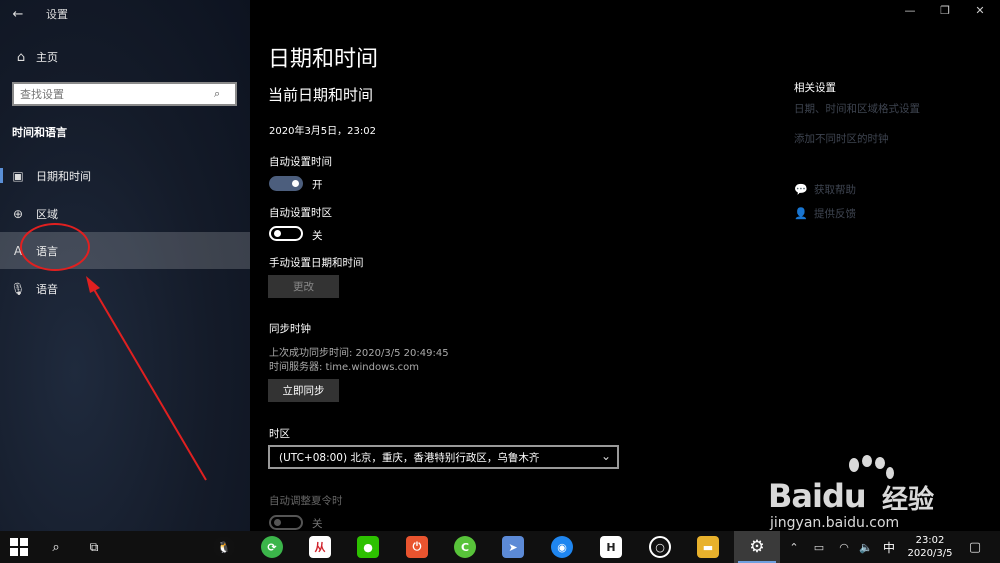  I want to click on taskbar-app-wechat: ●, so click(368, 547).